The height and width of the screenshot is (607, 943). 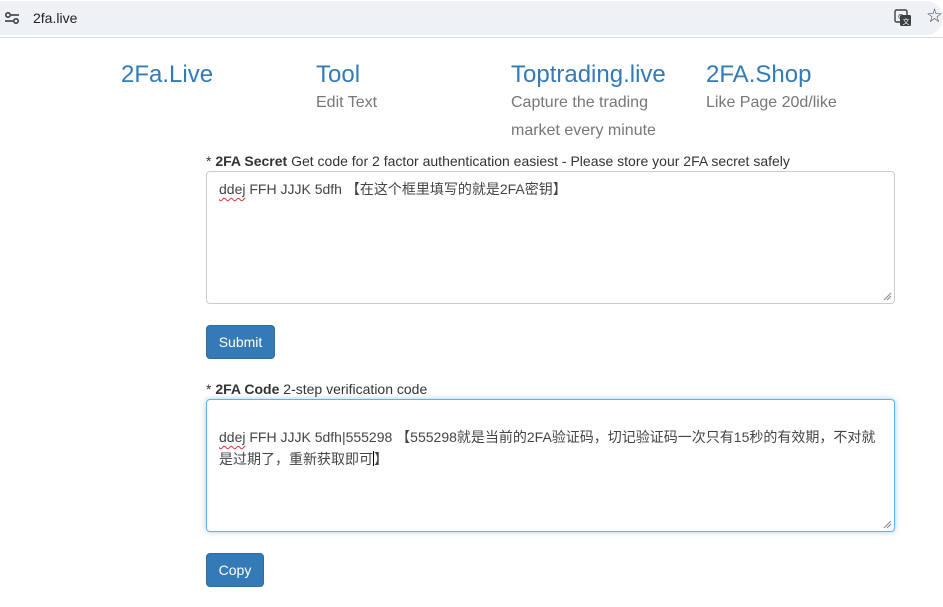 What do you see at coordinates (347, 102) in the screenshot?
I see `nav-desc-tool: Edit Text` at bounding box center [347, 102].